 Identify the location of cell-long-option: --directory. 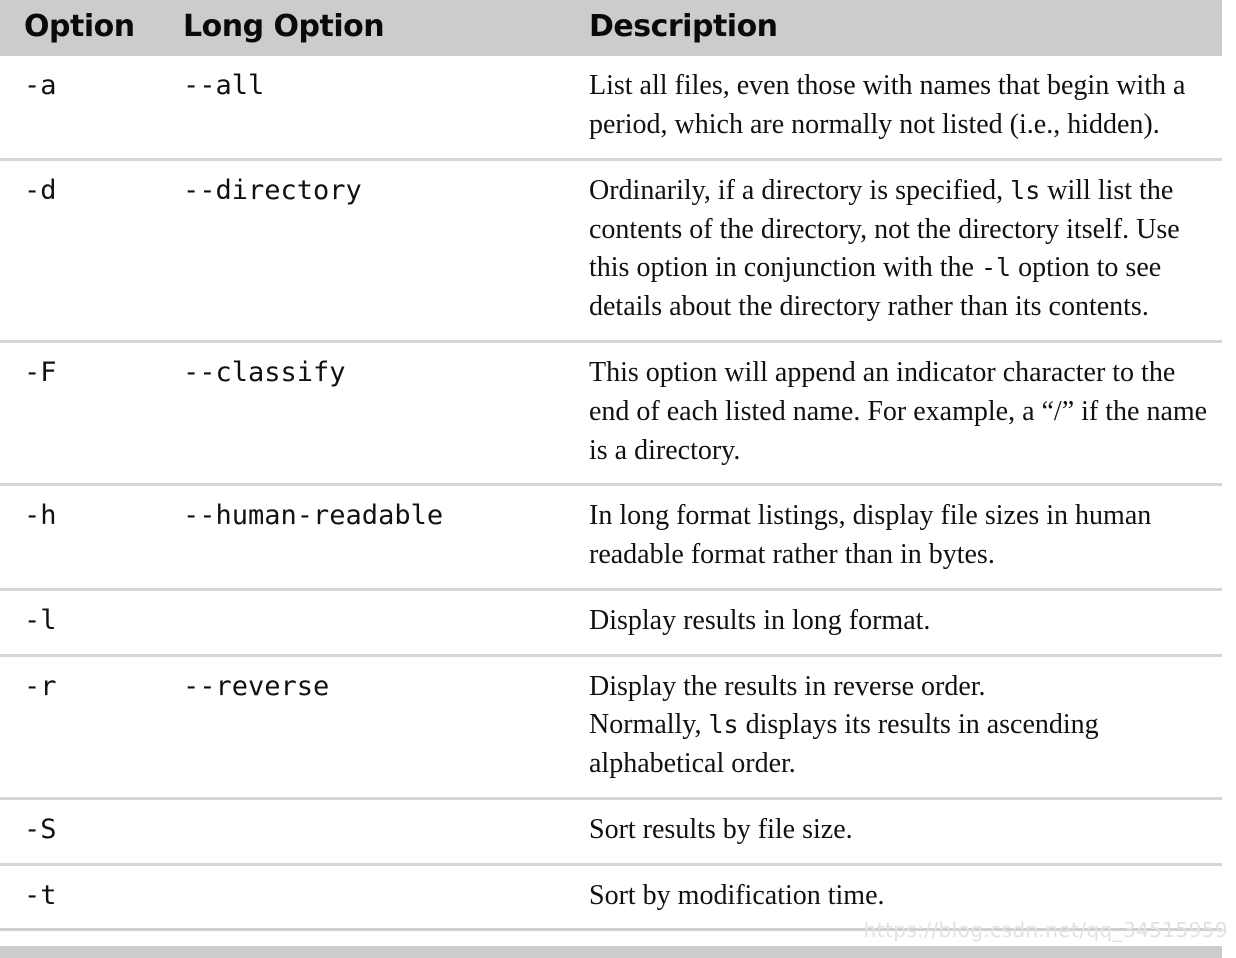
(272, 190).